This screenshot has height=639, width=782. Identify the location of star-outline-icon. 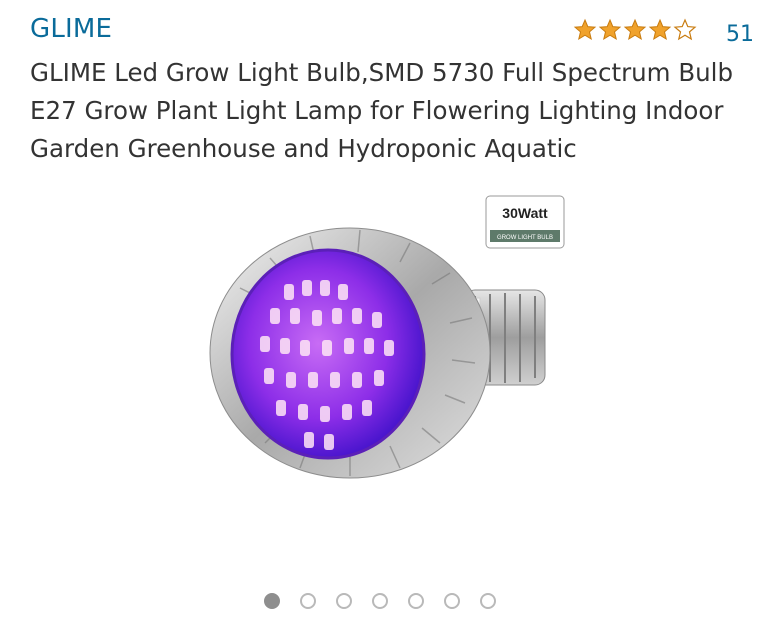
(685, 29).